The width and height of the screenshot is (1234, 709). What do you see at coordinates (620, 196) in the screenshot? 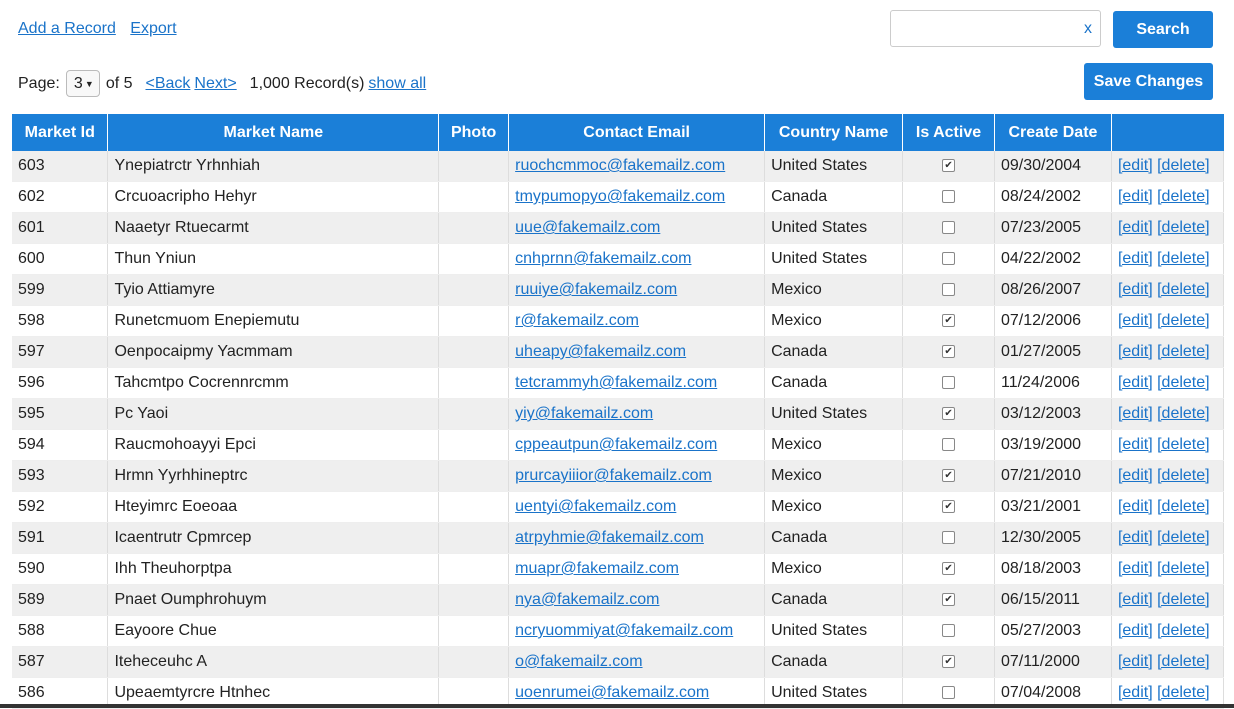
I see `contact-email-link: tmypumopyo@fakemailz.com` at bounding box center [620, 196].